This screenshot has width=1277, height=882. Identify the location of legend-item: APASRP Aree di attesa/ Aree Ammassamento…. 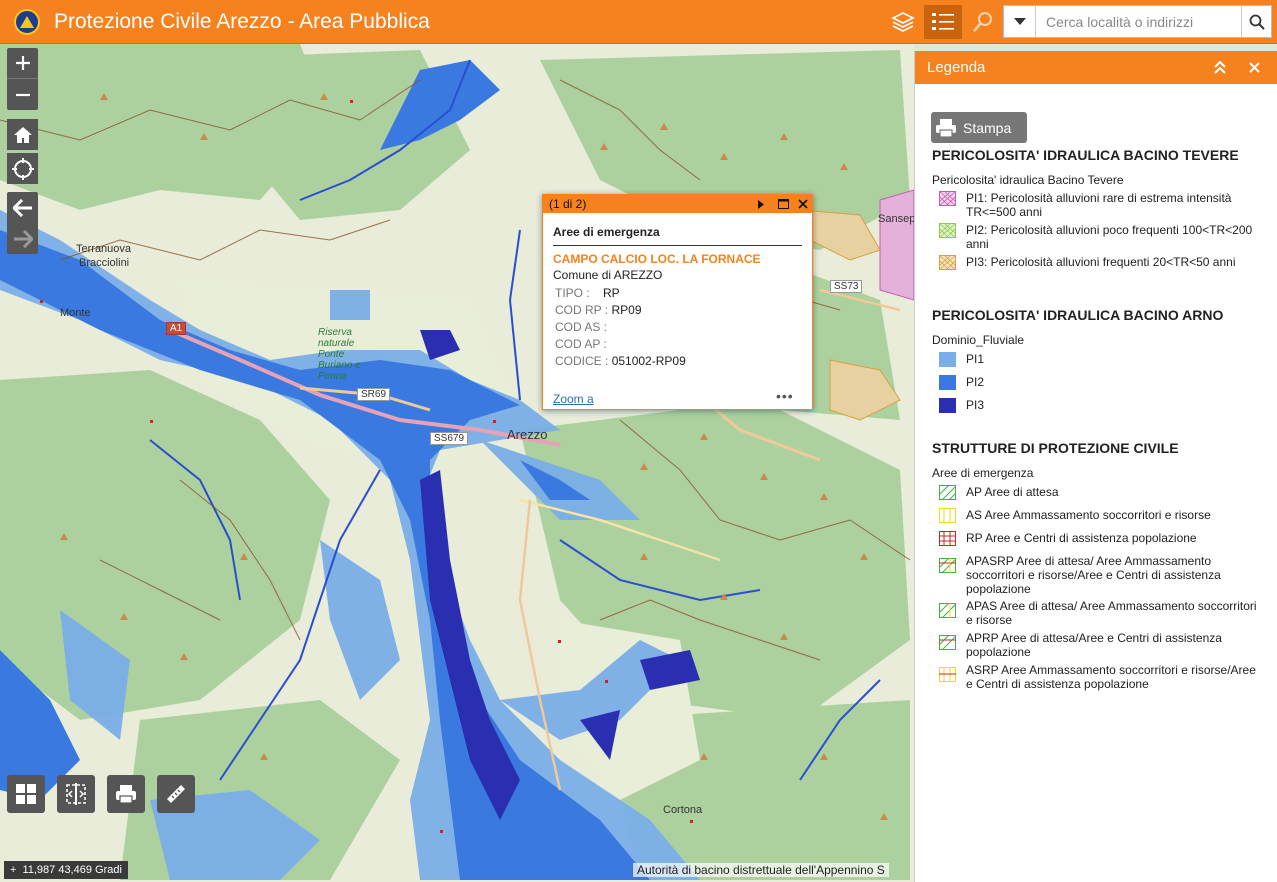
(1099, 575).